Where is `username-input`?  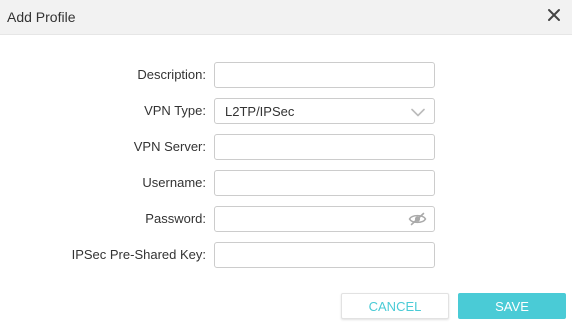
username-input is located at coordinates (324, 183).